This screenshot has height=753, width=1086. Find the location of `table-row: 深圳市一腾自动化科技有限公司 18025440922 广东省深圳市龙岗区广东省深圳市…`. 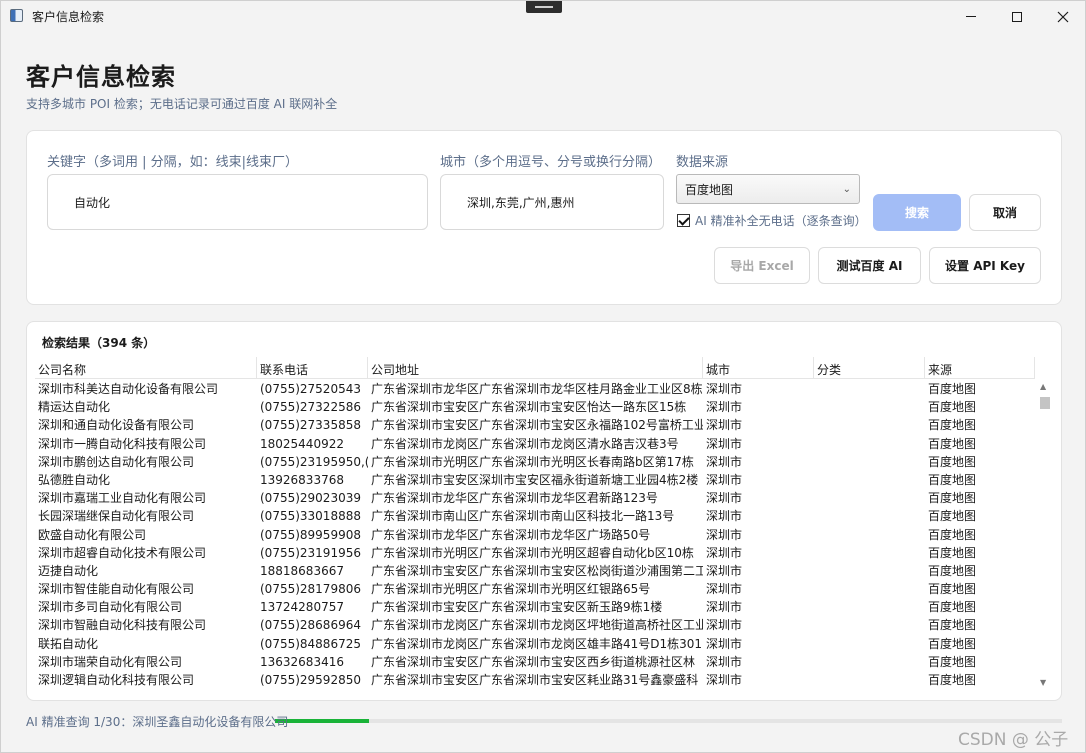

table-row: 深圳市一腾自动化科技有限公司 18025440922 广东省深圳市龙岗区广东省深圳市… is located at coordinates (535, 444).